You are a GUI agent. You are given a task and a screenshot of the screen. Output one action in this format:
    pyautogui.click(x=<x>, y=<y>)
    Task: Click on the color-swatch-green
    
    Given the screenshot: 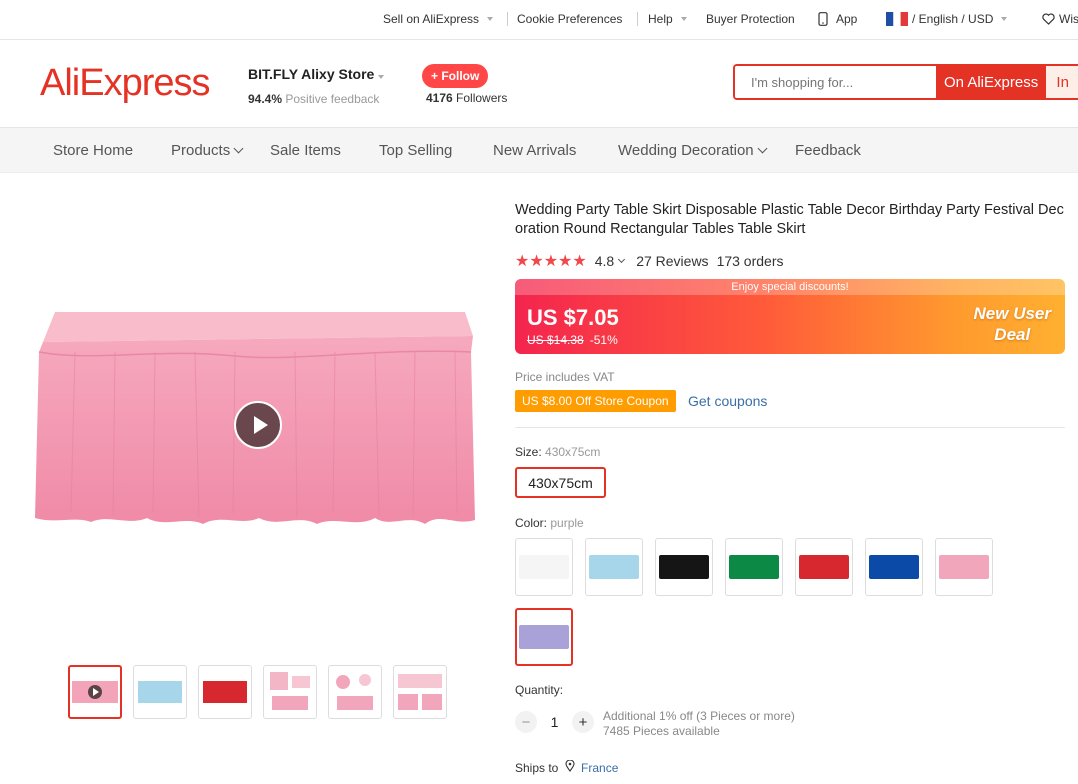 What is the action you would take?
    pyautogui.click(x=754, y=567)
    